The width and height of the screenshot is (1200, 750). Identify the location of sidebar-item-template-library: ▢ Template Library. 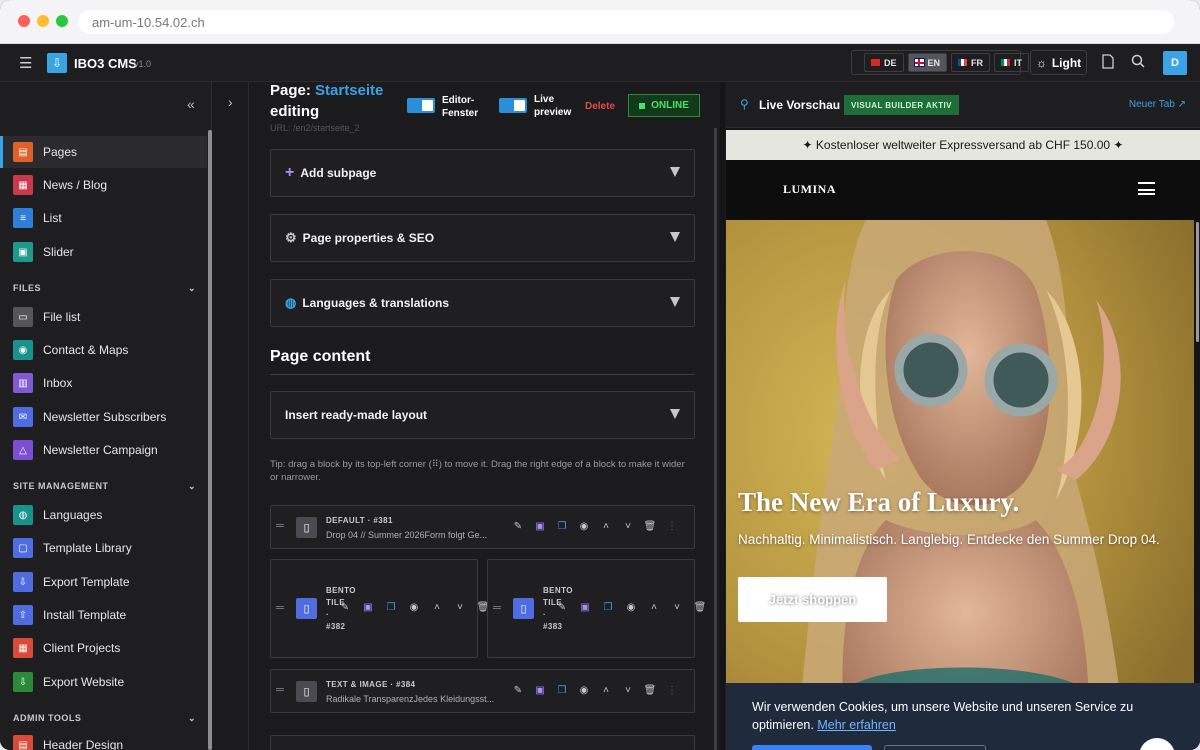
(103, 548).